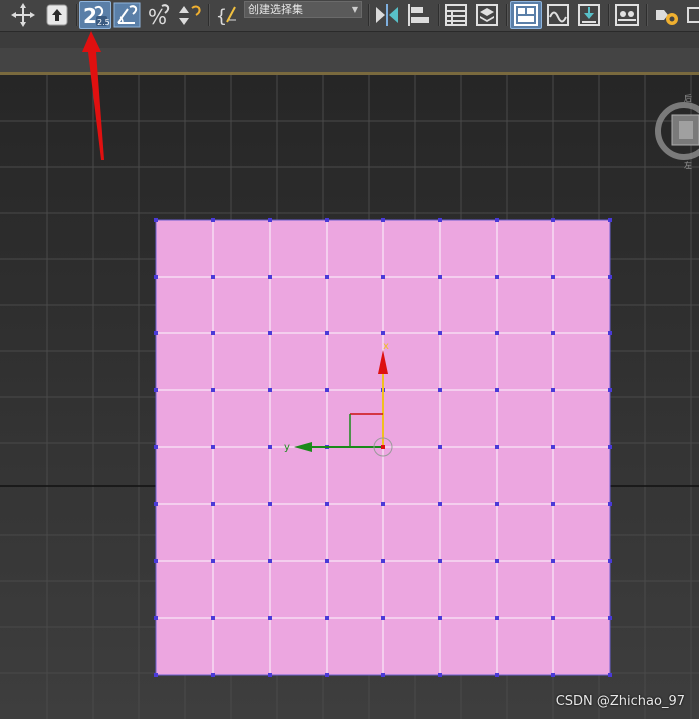  I want to click on schematic-view-button, so click(589, 15).